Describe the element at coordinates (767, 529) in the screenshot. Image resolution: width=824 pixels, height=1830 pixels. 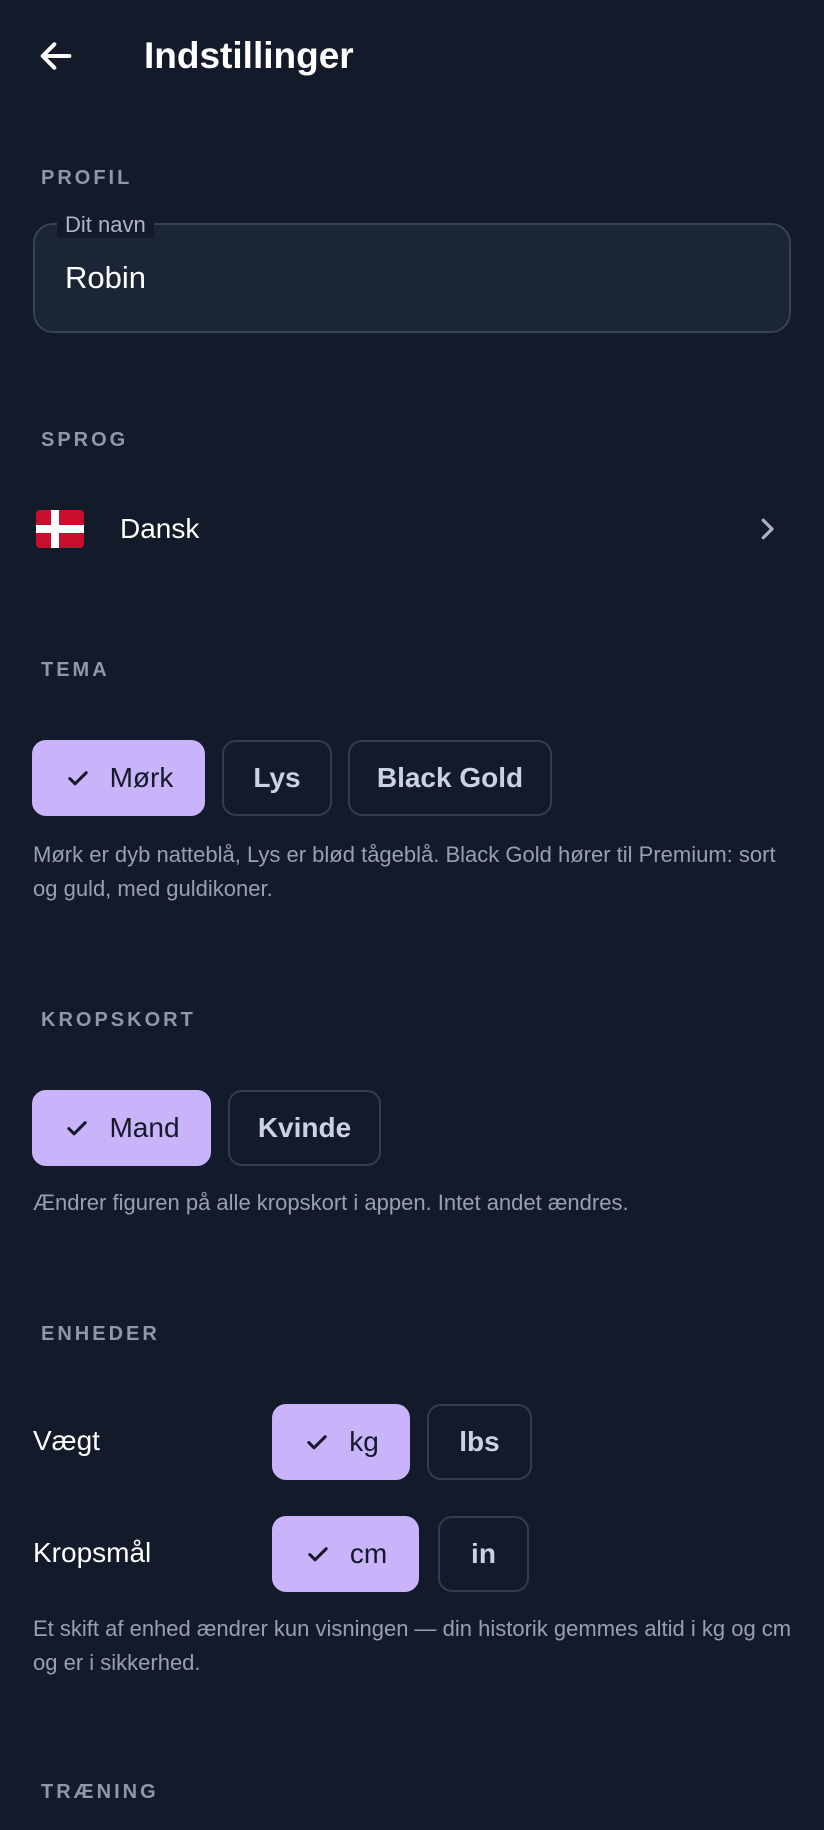
I see `chevron-right-icon` at that location.